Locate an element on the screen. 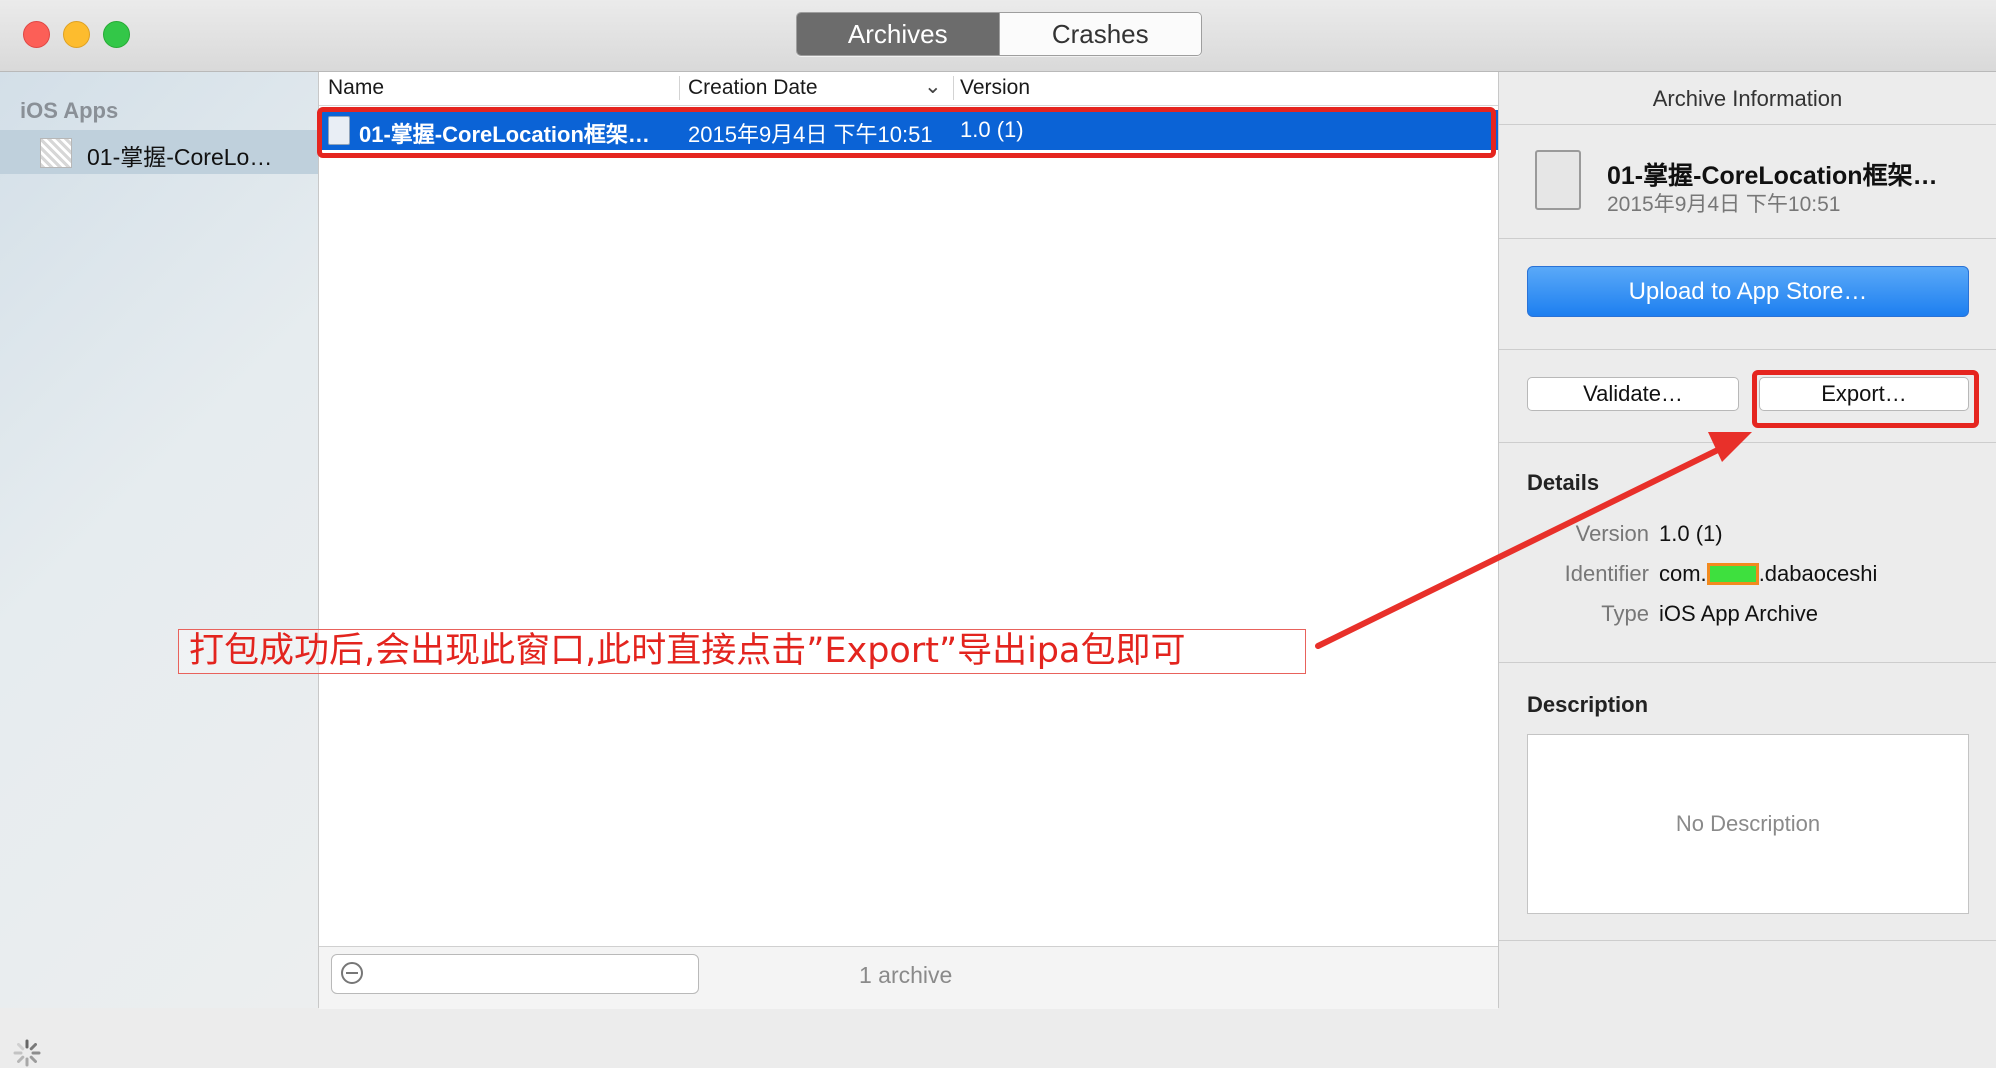  column-header: Name Creation Date ⌄ Version is located at coordinates (908, 89).